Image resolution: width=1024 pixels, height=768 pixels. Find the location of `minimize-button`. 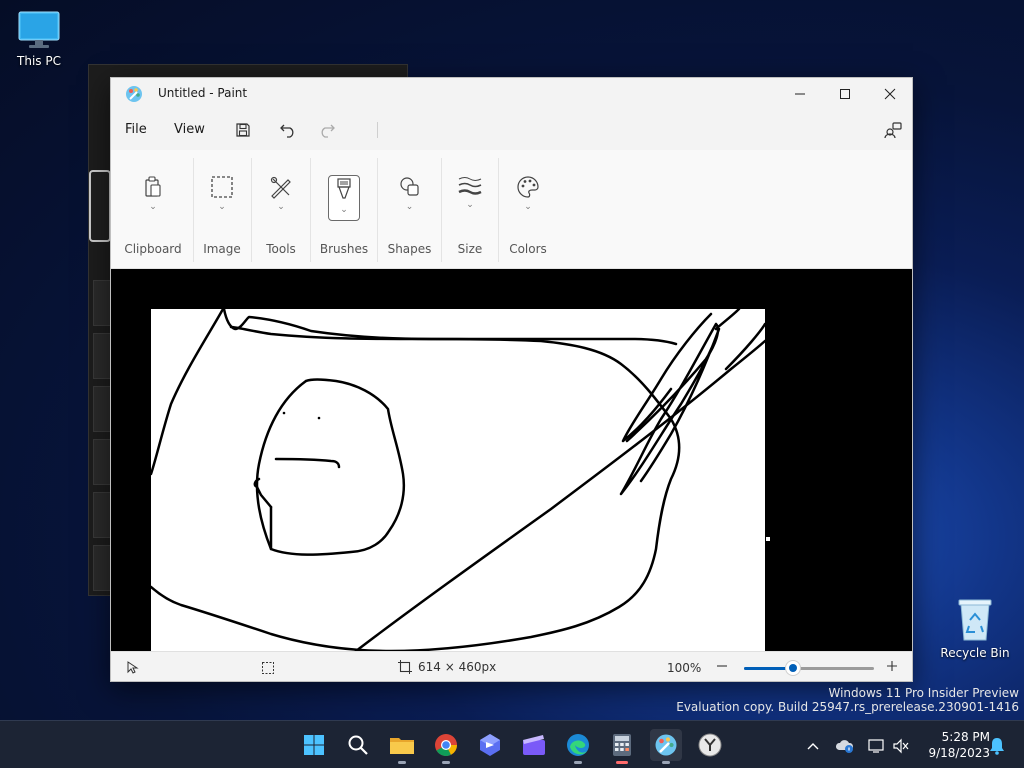

minimize-button is located at coordinates (800, 94).